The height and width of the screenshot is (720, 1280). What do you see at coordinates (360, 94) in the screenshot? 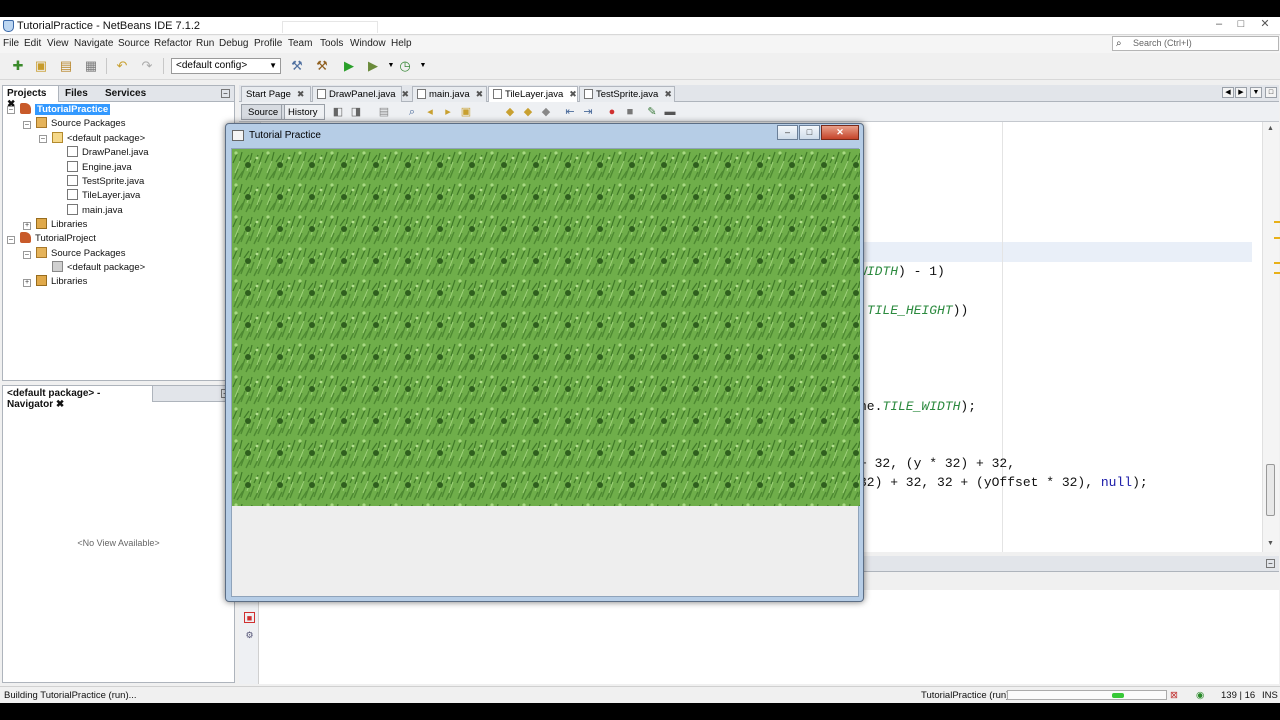
I see `tab-drawpanel: DrawPanel.java ✖` at bounding box center [360, 94].